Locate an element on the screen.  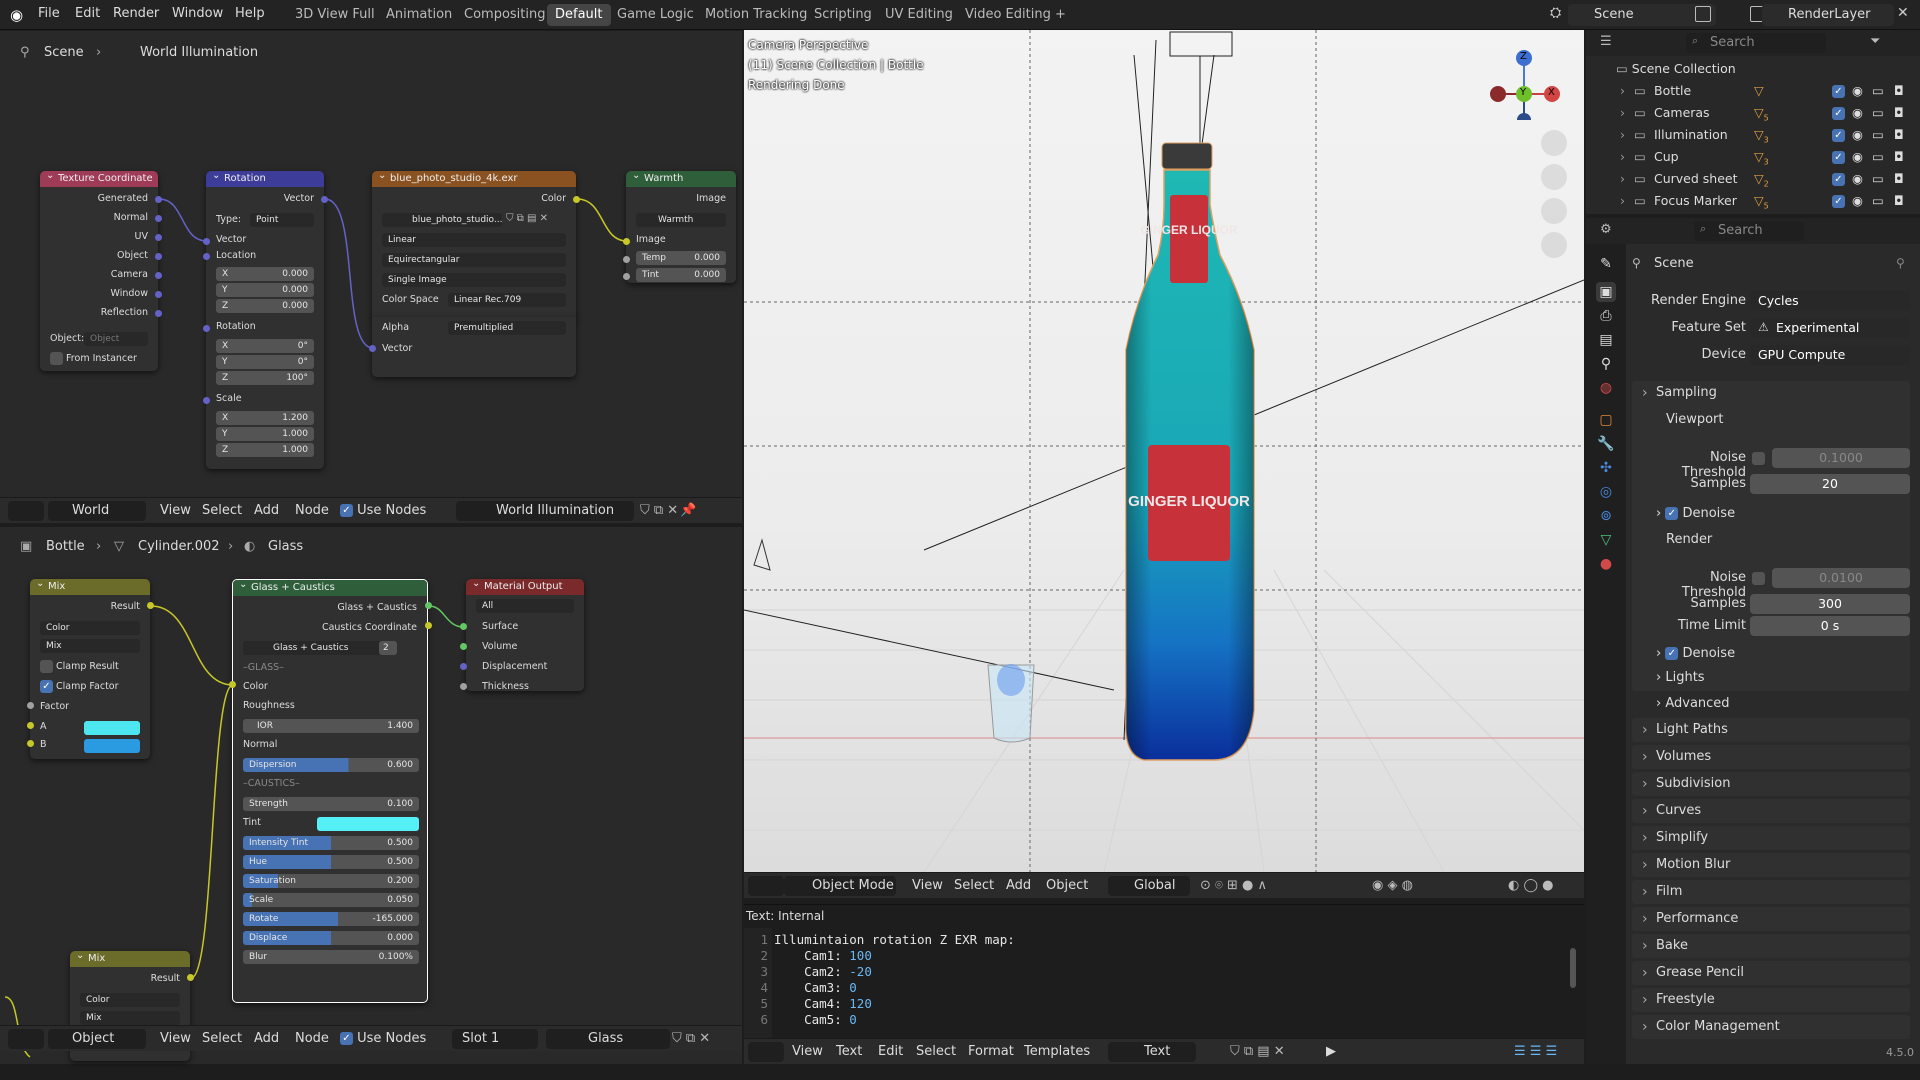
panel-bake: Bake is located at coordinates (1771, 946).